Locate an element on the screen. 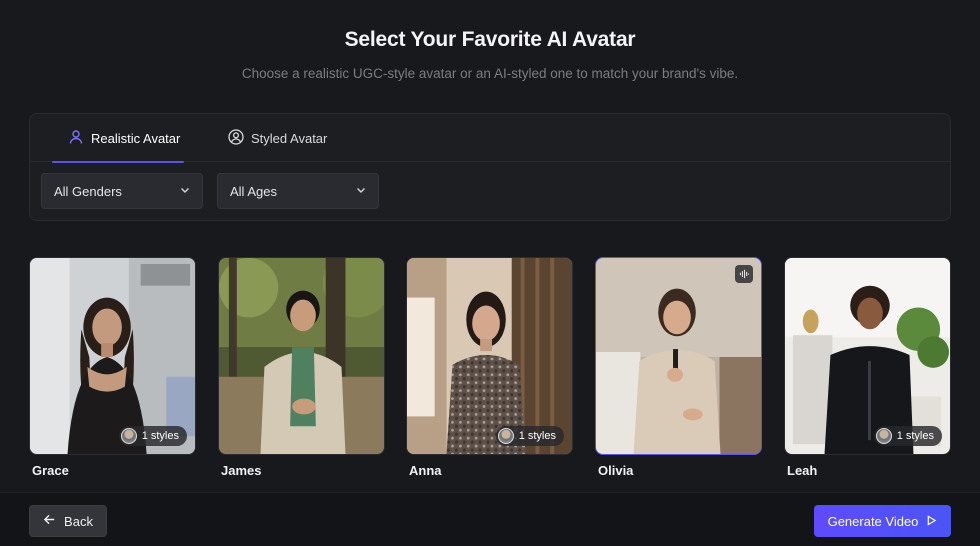 The width and height of the screenshot is (980, 546). avatar-card-anna: 1 styles Anna is located at coordinates (489, 367).